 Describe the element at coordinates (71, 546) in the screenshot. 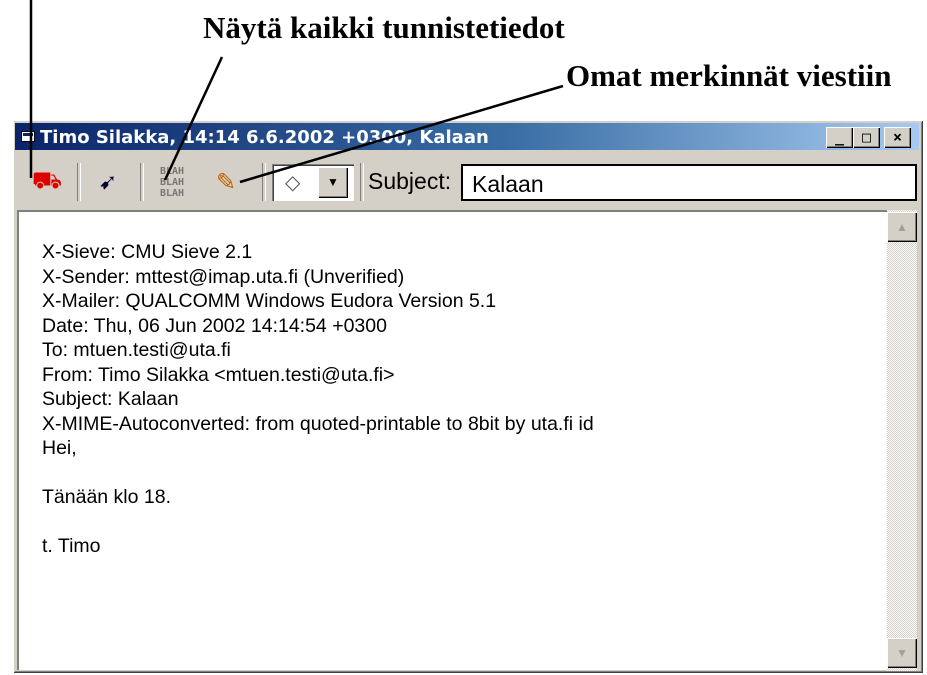

I see `body-line: t. Timo` at that location.